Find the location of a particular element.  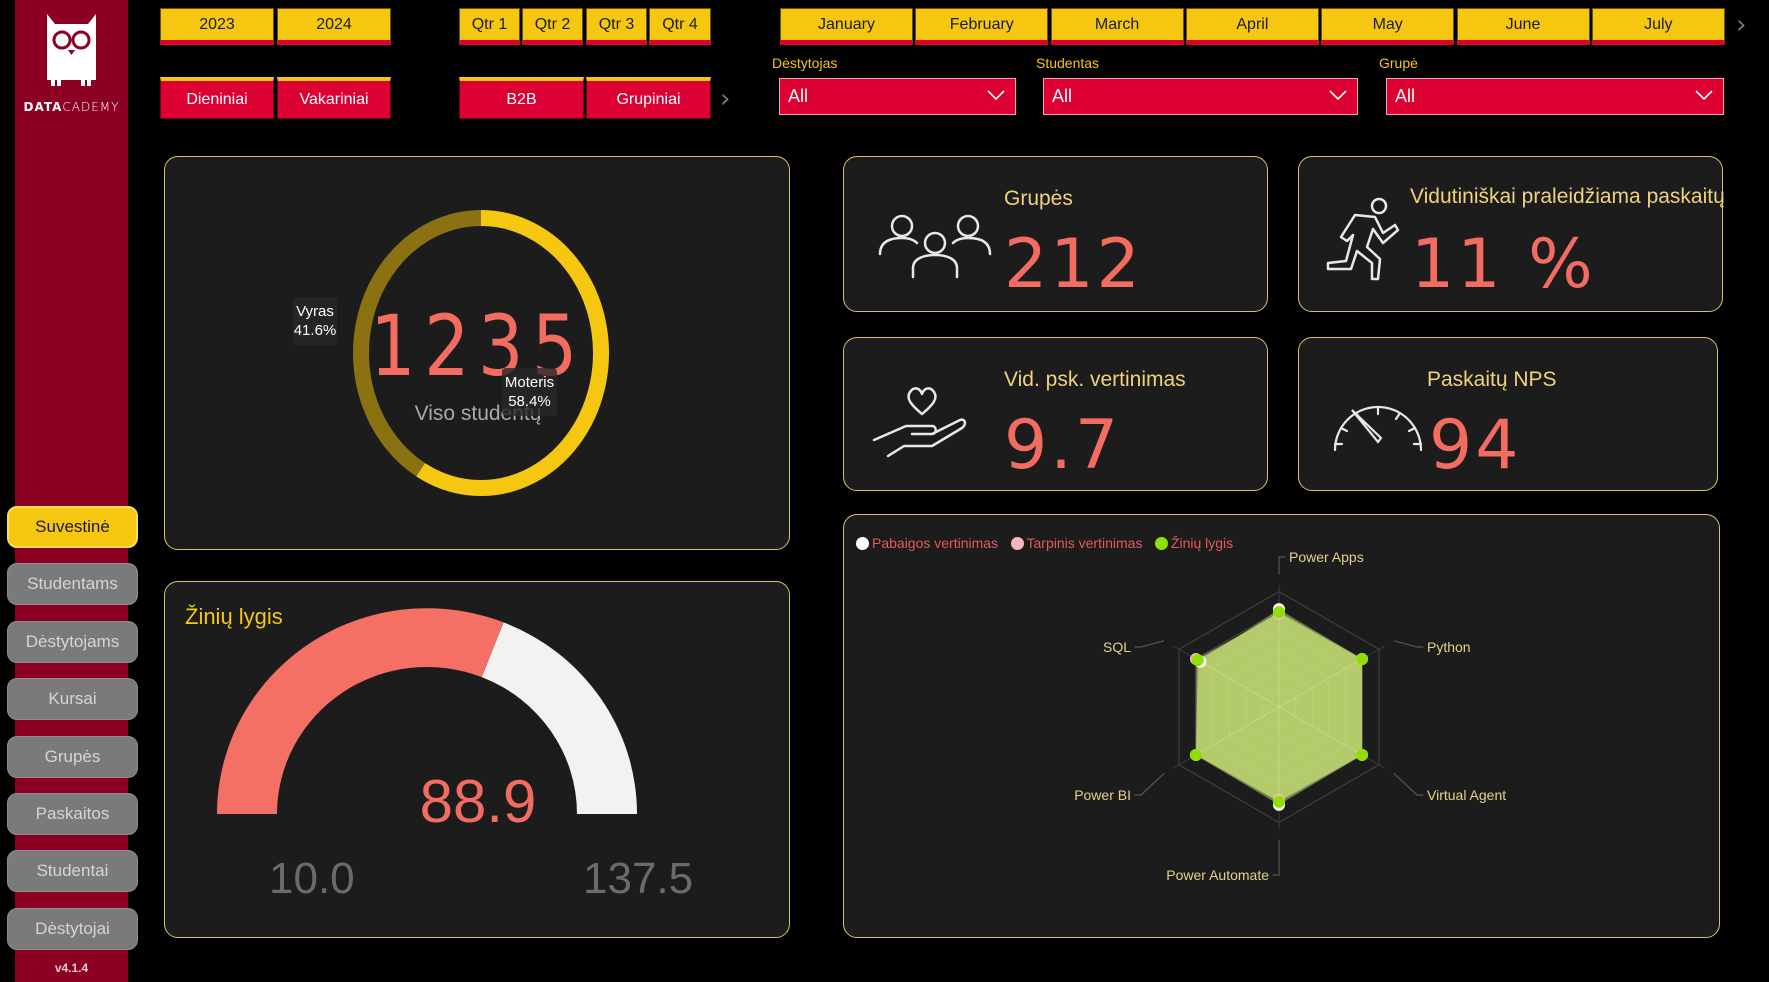

kpi-nps-value: 94 is located at coordinates (1475, 445).